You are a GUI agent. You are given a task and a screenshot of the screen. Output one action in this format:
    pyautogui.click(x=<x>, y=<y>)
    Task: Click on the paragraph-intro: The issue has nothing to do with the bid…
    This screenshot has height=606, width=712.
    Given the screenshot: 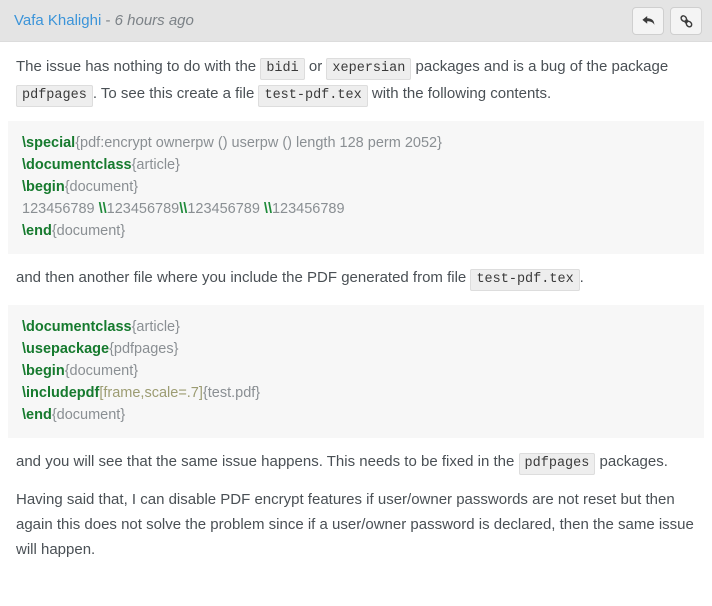 What is the action you would take?
    pyautogui.click(x=359, y=81)
    